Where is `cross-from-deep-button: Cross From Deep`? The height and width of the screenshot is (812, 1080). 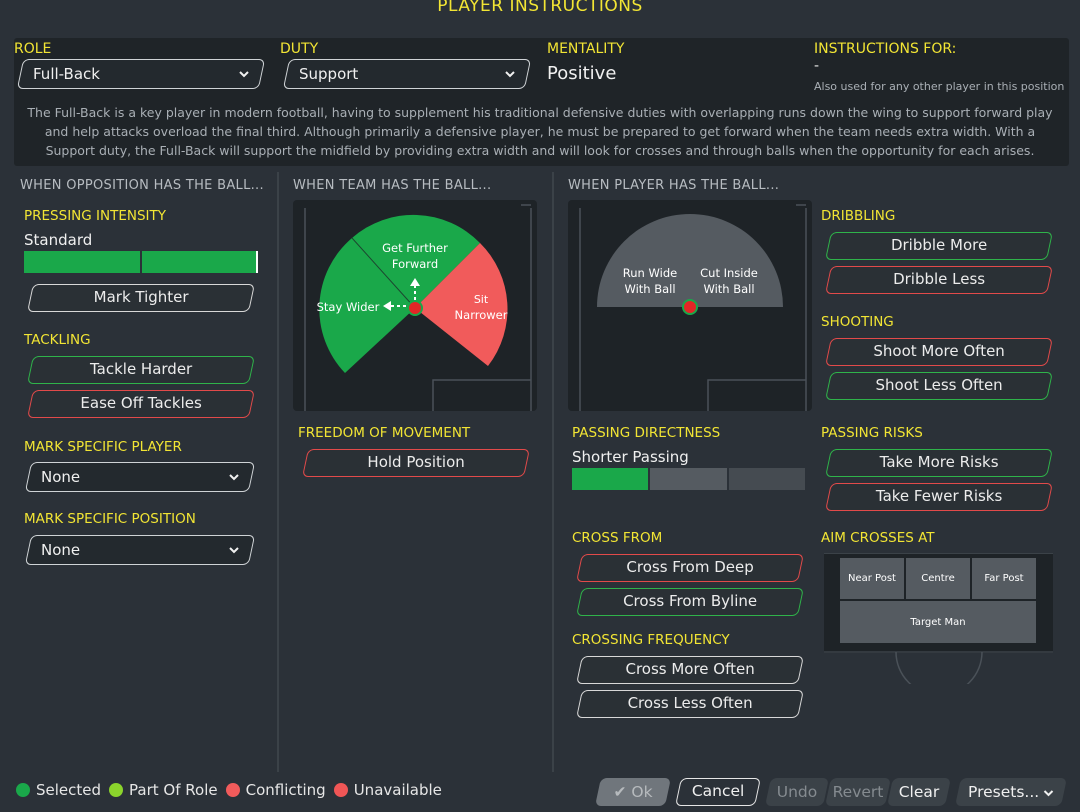
cross-from-deep-button: Cross From Deep is located at coordinates (690, 568).